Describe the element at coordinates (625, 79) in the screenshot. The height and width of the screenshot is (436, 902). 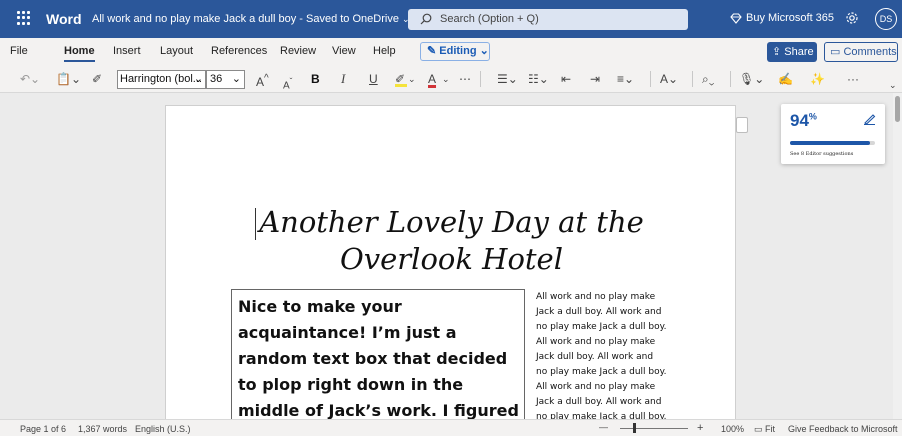
I see `align-icon: ≡⌄` at that location.